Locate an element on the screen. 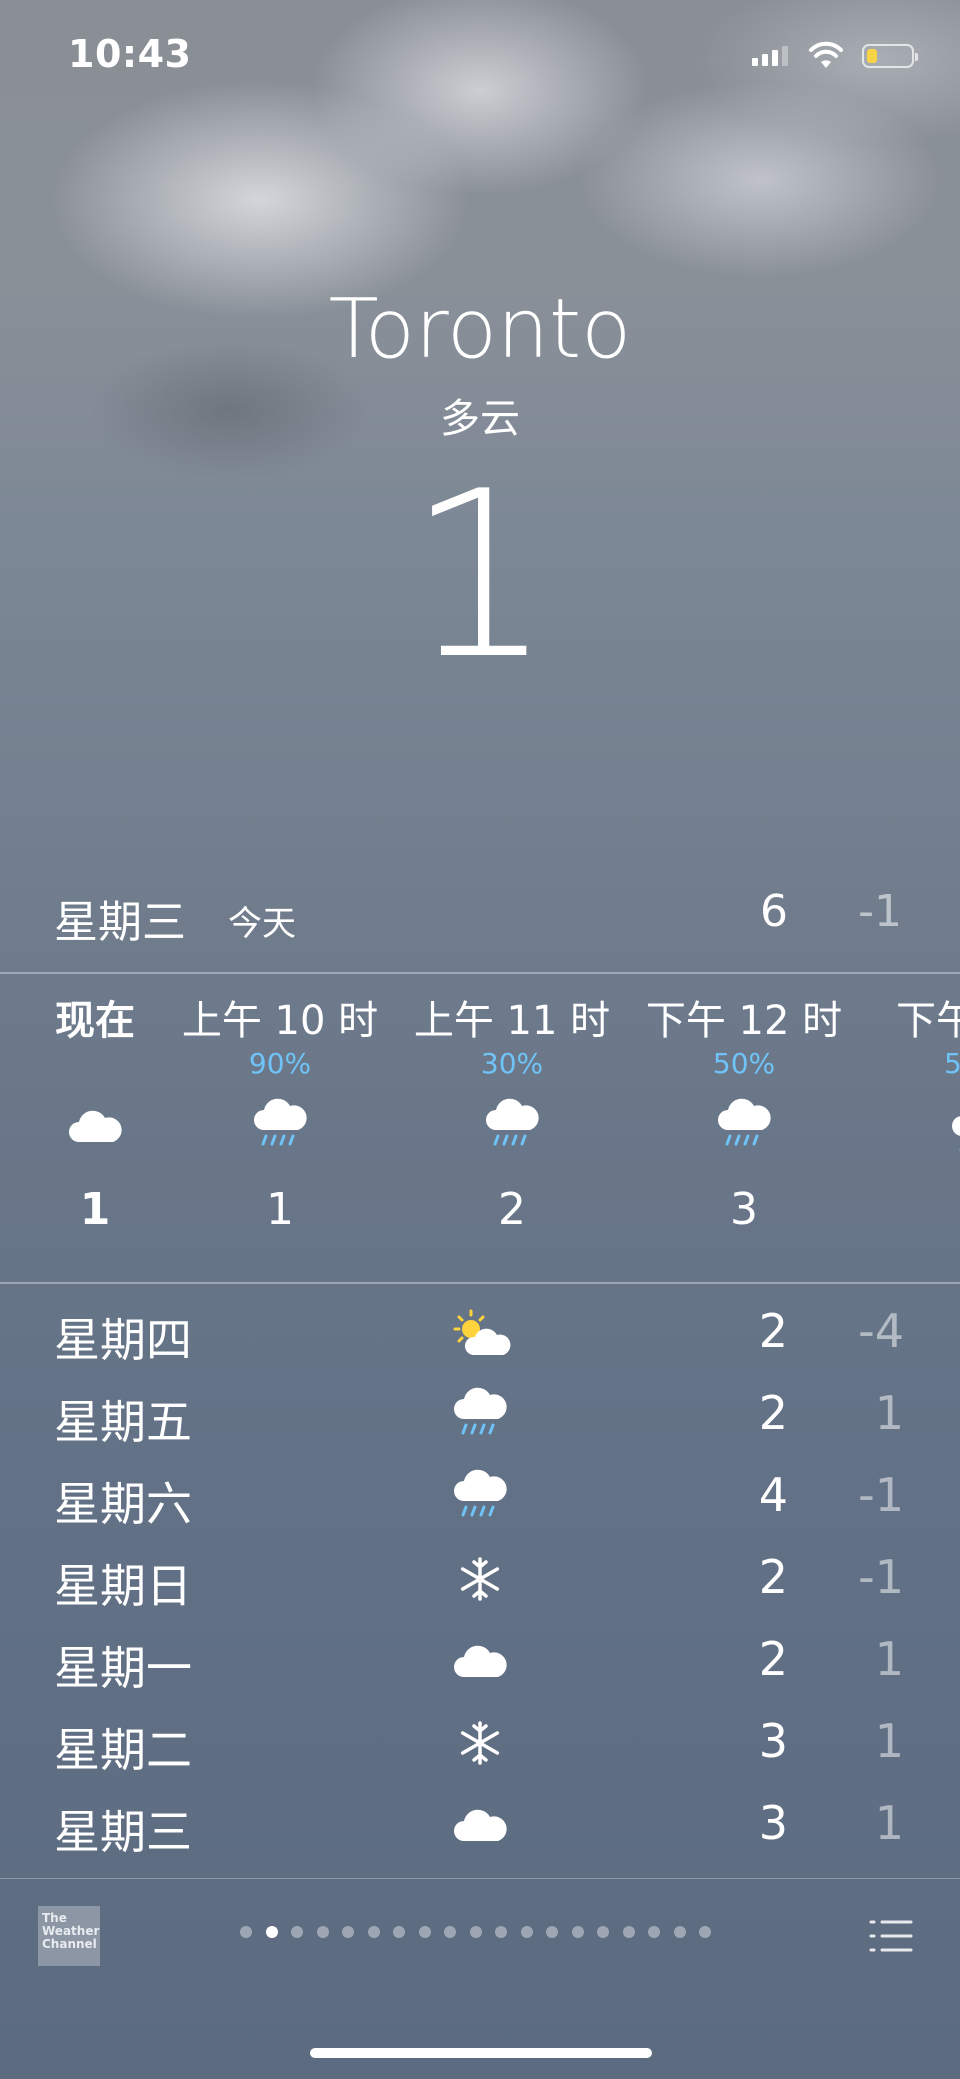 The image size is (960, 2079). battery-level is located at coordinates (872, 56).